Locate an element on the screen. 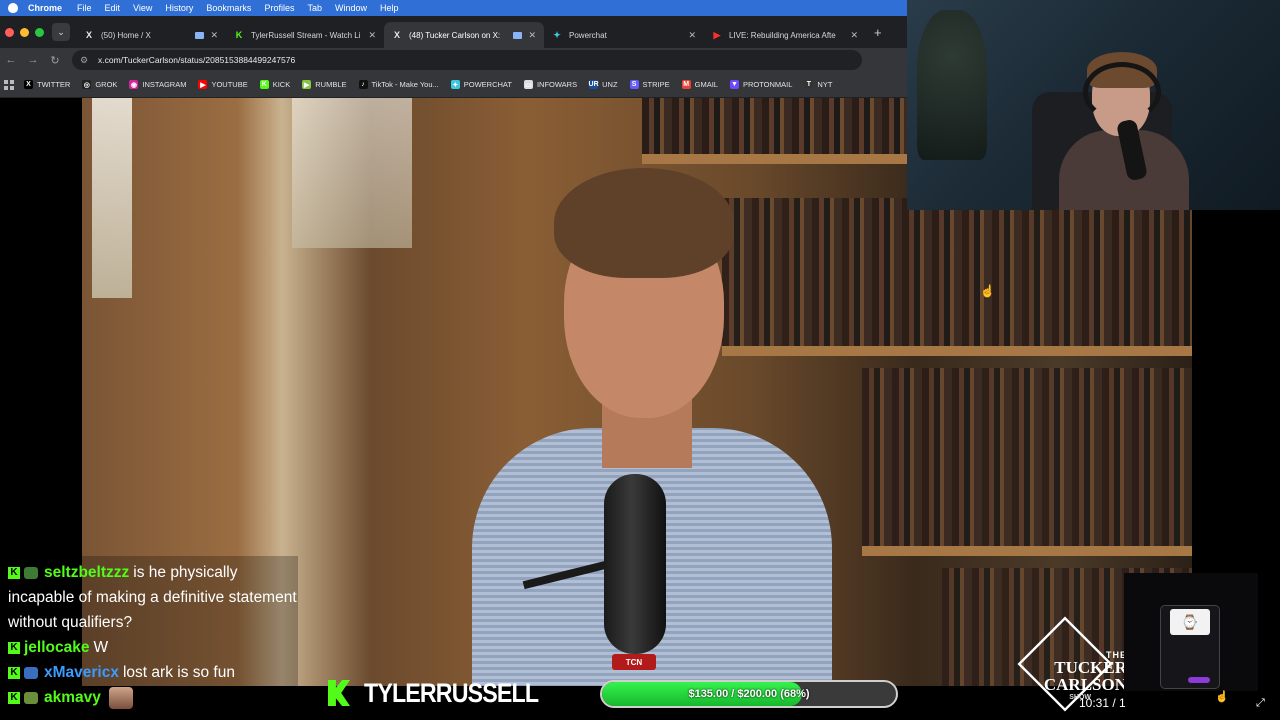 Image resolution: width=1280 pixels, height=720 pixels. apple-logo-icon is located at coordinates (13, 8).